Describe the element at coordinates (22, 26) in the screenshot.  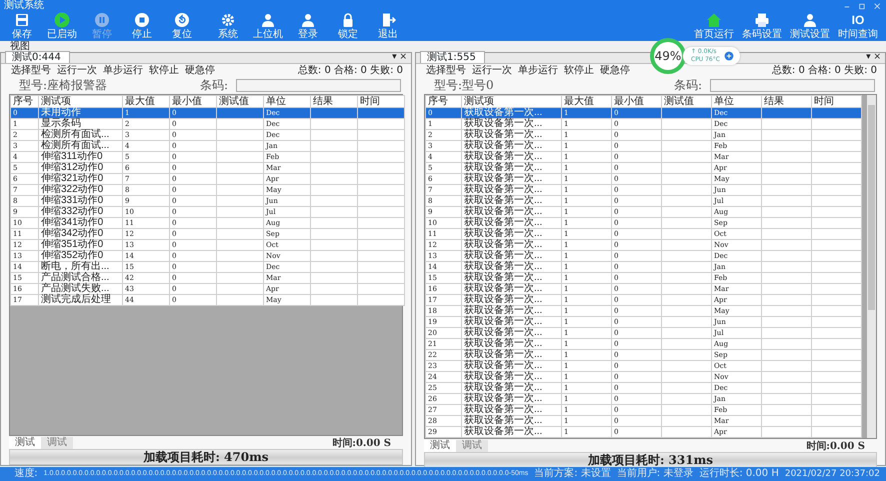
I see `toolbar-button: 保存` at that location.